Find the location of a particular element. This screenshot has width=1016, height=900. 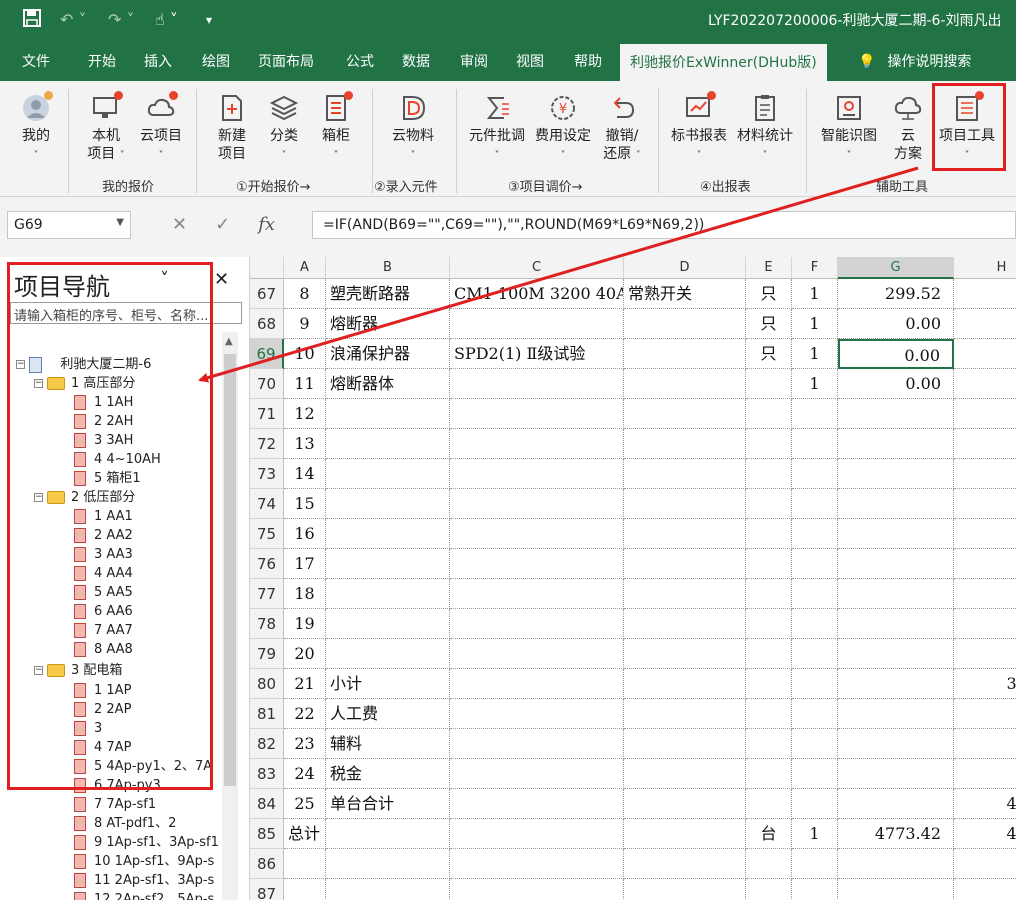

tab-insert: 插入 is located at coordinates (158, 61).